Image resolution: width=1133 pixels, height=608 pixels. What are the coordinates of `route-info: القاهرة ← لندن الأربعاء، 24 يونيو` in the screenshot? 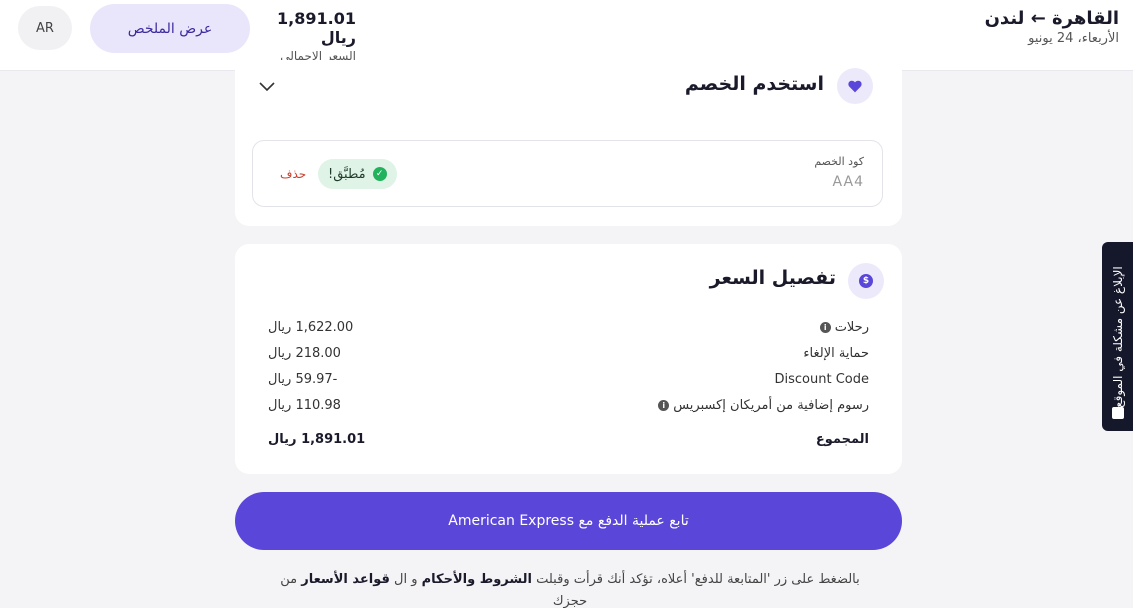 It's located at (1052, 27).